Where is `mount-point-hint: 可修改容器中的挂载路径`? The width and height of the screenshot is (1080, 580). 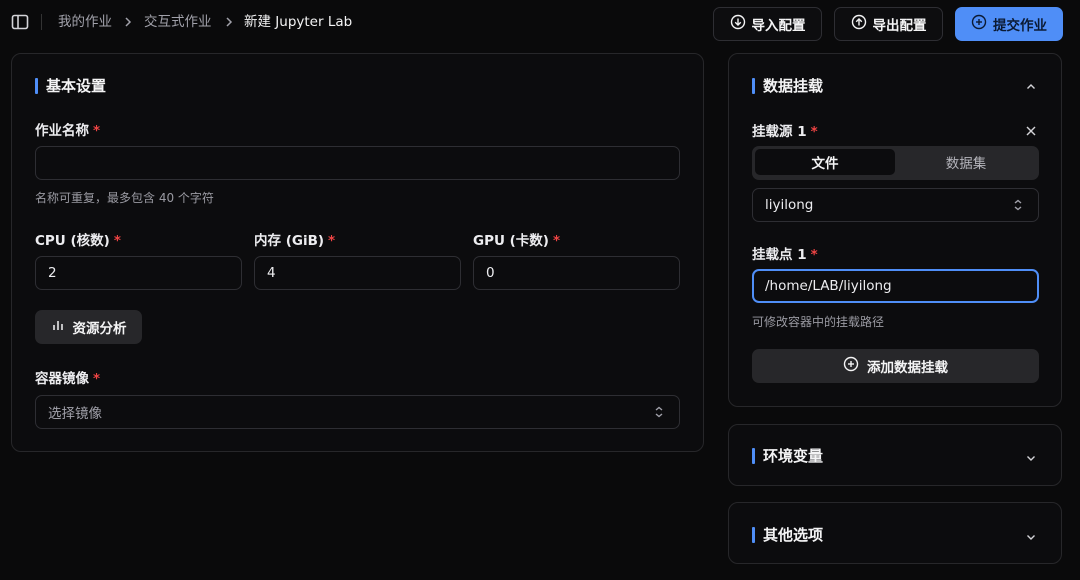
mount-point-hint: 可修改容器中的挂载路径 is located at coordinates (818, 322).